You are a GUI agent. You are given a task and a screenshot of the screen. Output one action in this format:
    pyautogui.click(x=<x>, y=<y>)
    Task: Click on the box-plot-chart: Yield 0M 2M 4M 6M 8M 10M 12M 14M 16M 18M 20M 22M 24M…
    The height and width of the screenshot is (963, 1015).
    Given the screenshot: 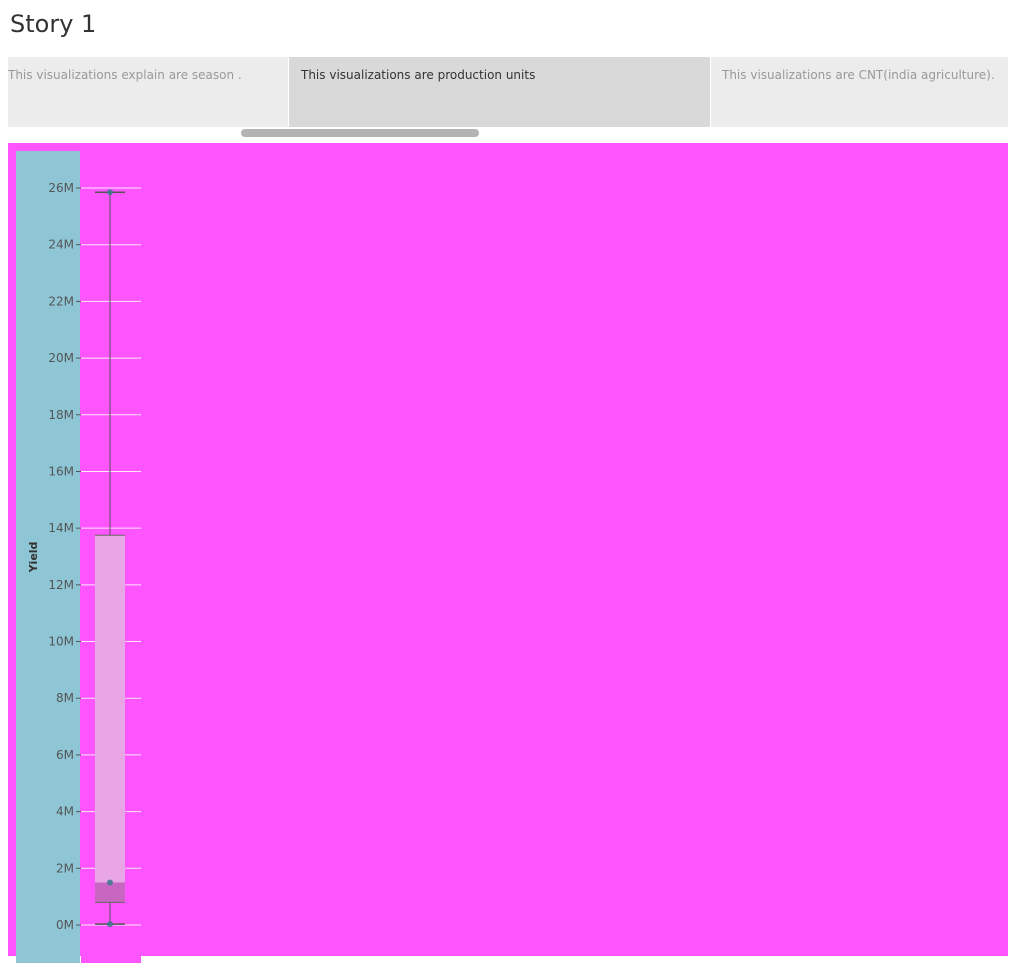 What is the action you would take?
    pyautogui.click(x=84, y=556)
    